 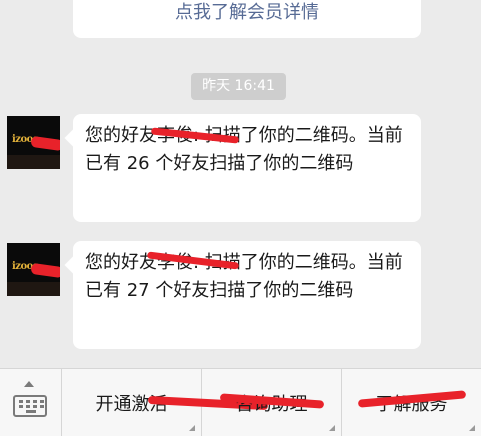 What do you see at coordinates (247, 277) in the screenshot?
I see `message-text: 您的好友李俊: 扫描了你的二维码。当前已有 27 个好友扫描了你的二维码` at bounding box center [247, 277].